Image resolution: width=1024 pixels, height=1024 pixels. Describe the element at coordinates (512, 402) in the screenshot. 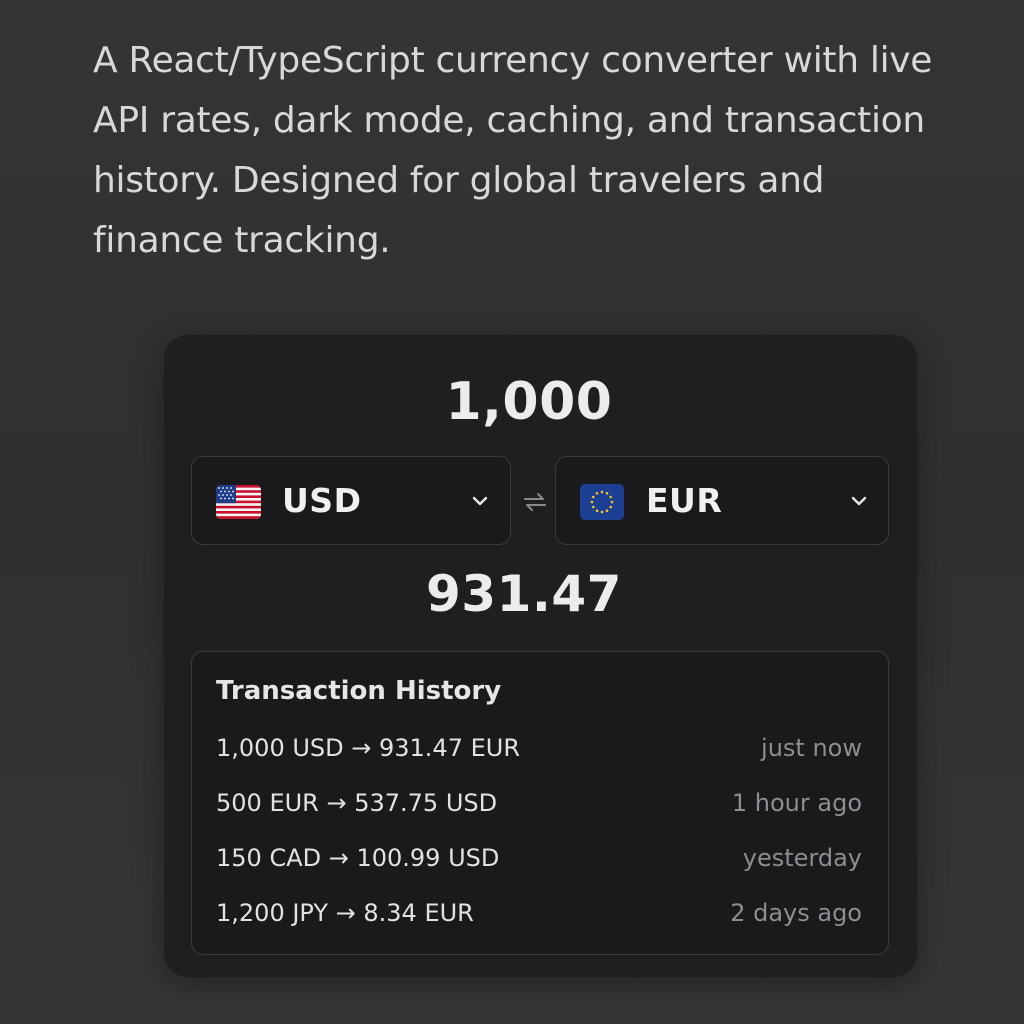

I see `amount-input: 1,000` at that location.